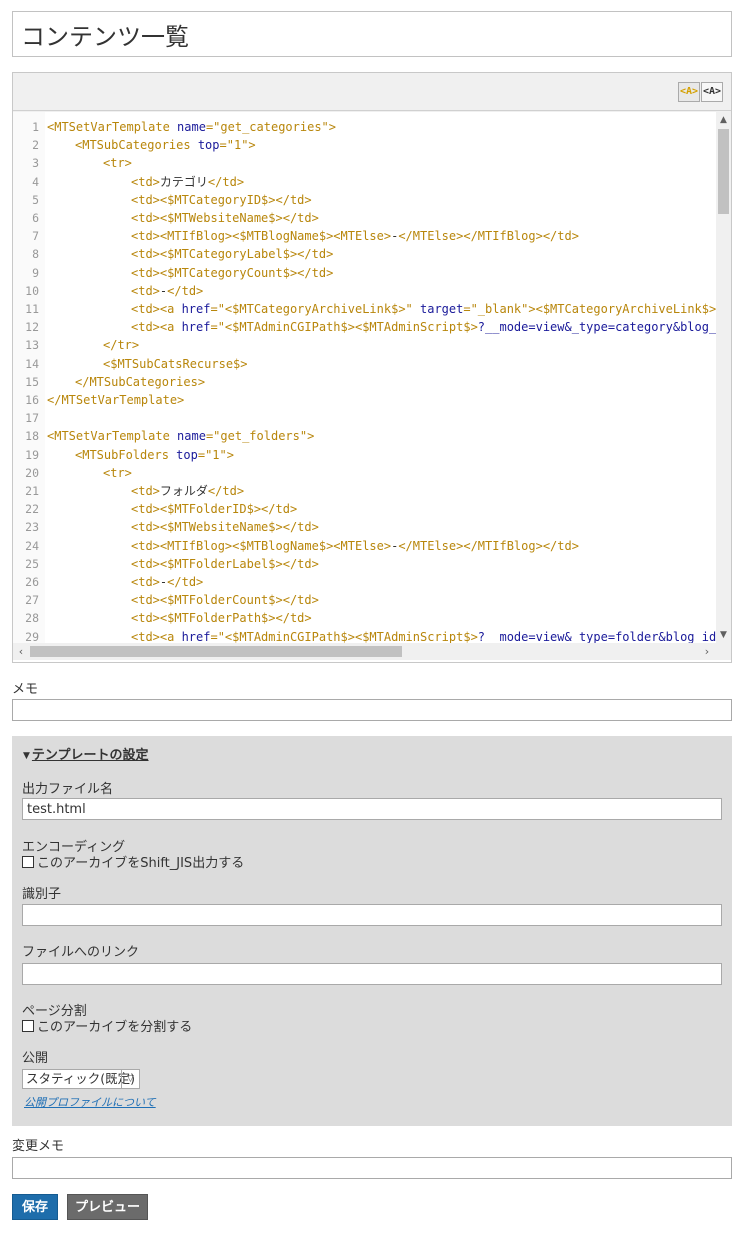 Image resolution: width=747 pixels, height=1233 pixels. Describe the element at coordinates (90, 755) in the screenshot. I see `template-settings-title: テンプレートの設定` at that location.